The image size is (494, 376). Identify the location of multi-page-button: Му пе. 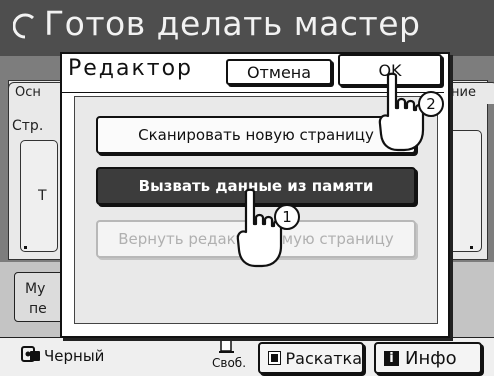
(40, 297).